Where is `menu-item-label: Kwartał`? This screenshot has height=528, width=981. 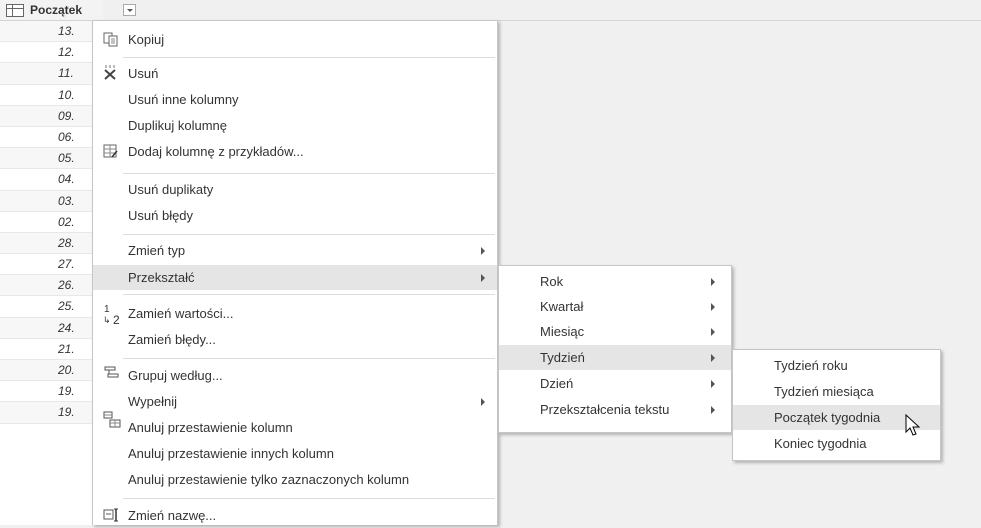 menu-item-label: Kwartał is located at coordinates (562, 306).